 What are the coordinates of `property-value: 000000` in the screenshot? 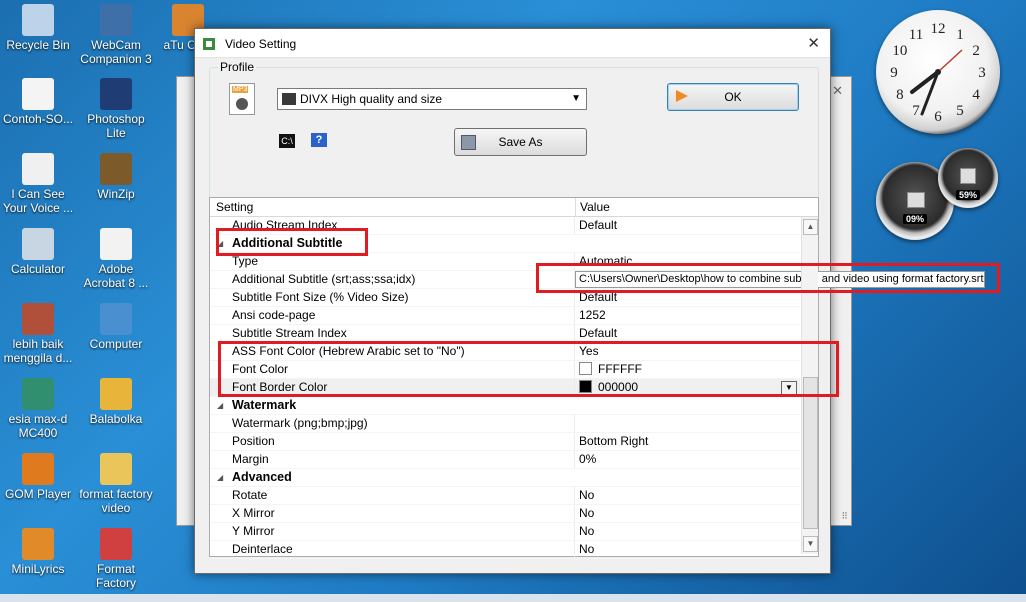 It's located at (608, 387).